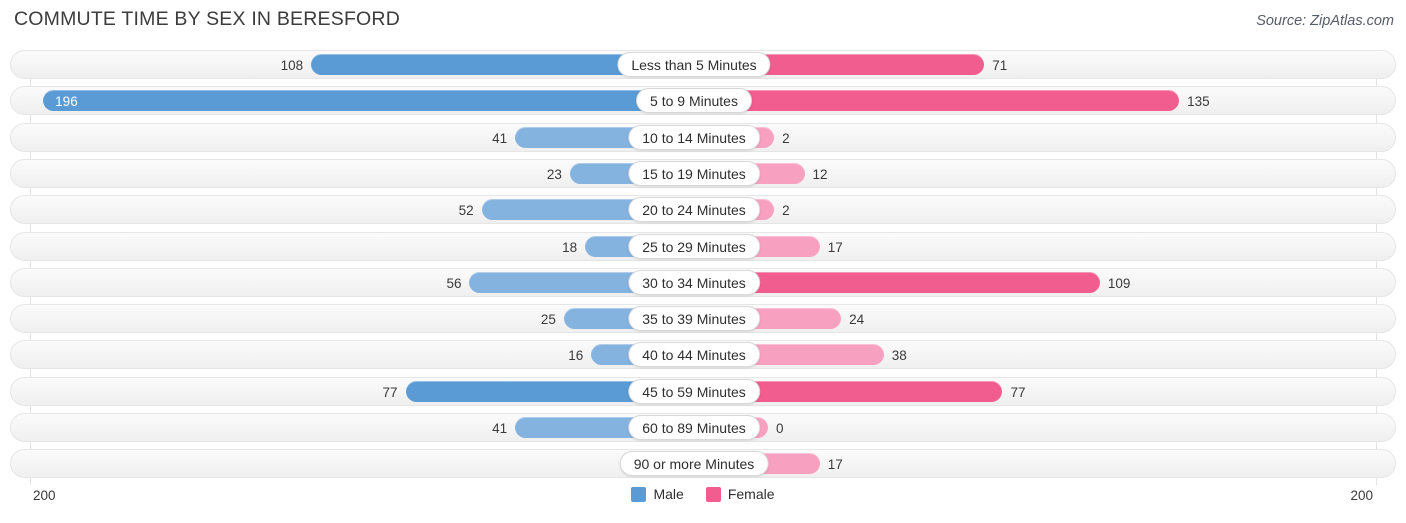 The image size is (1406, 523). What do you see at coordinates (694, 173) in the screenshot?
I see `category-label: 15 to 19 Minutes` at bounding box center [694, 173].